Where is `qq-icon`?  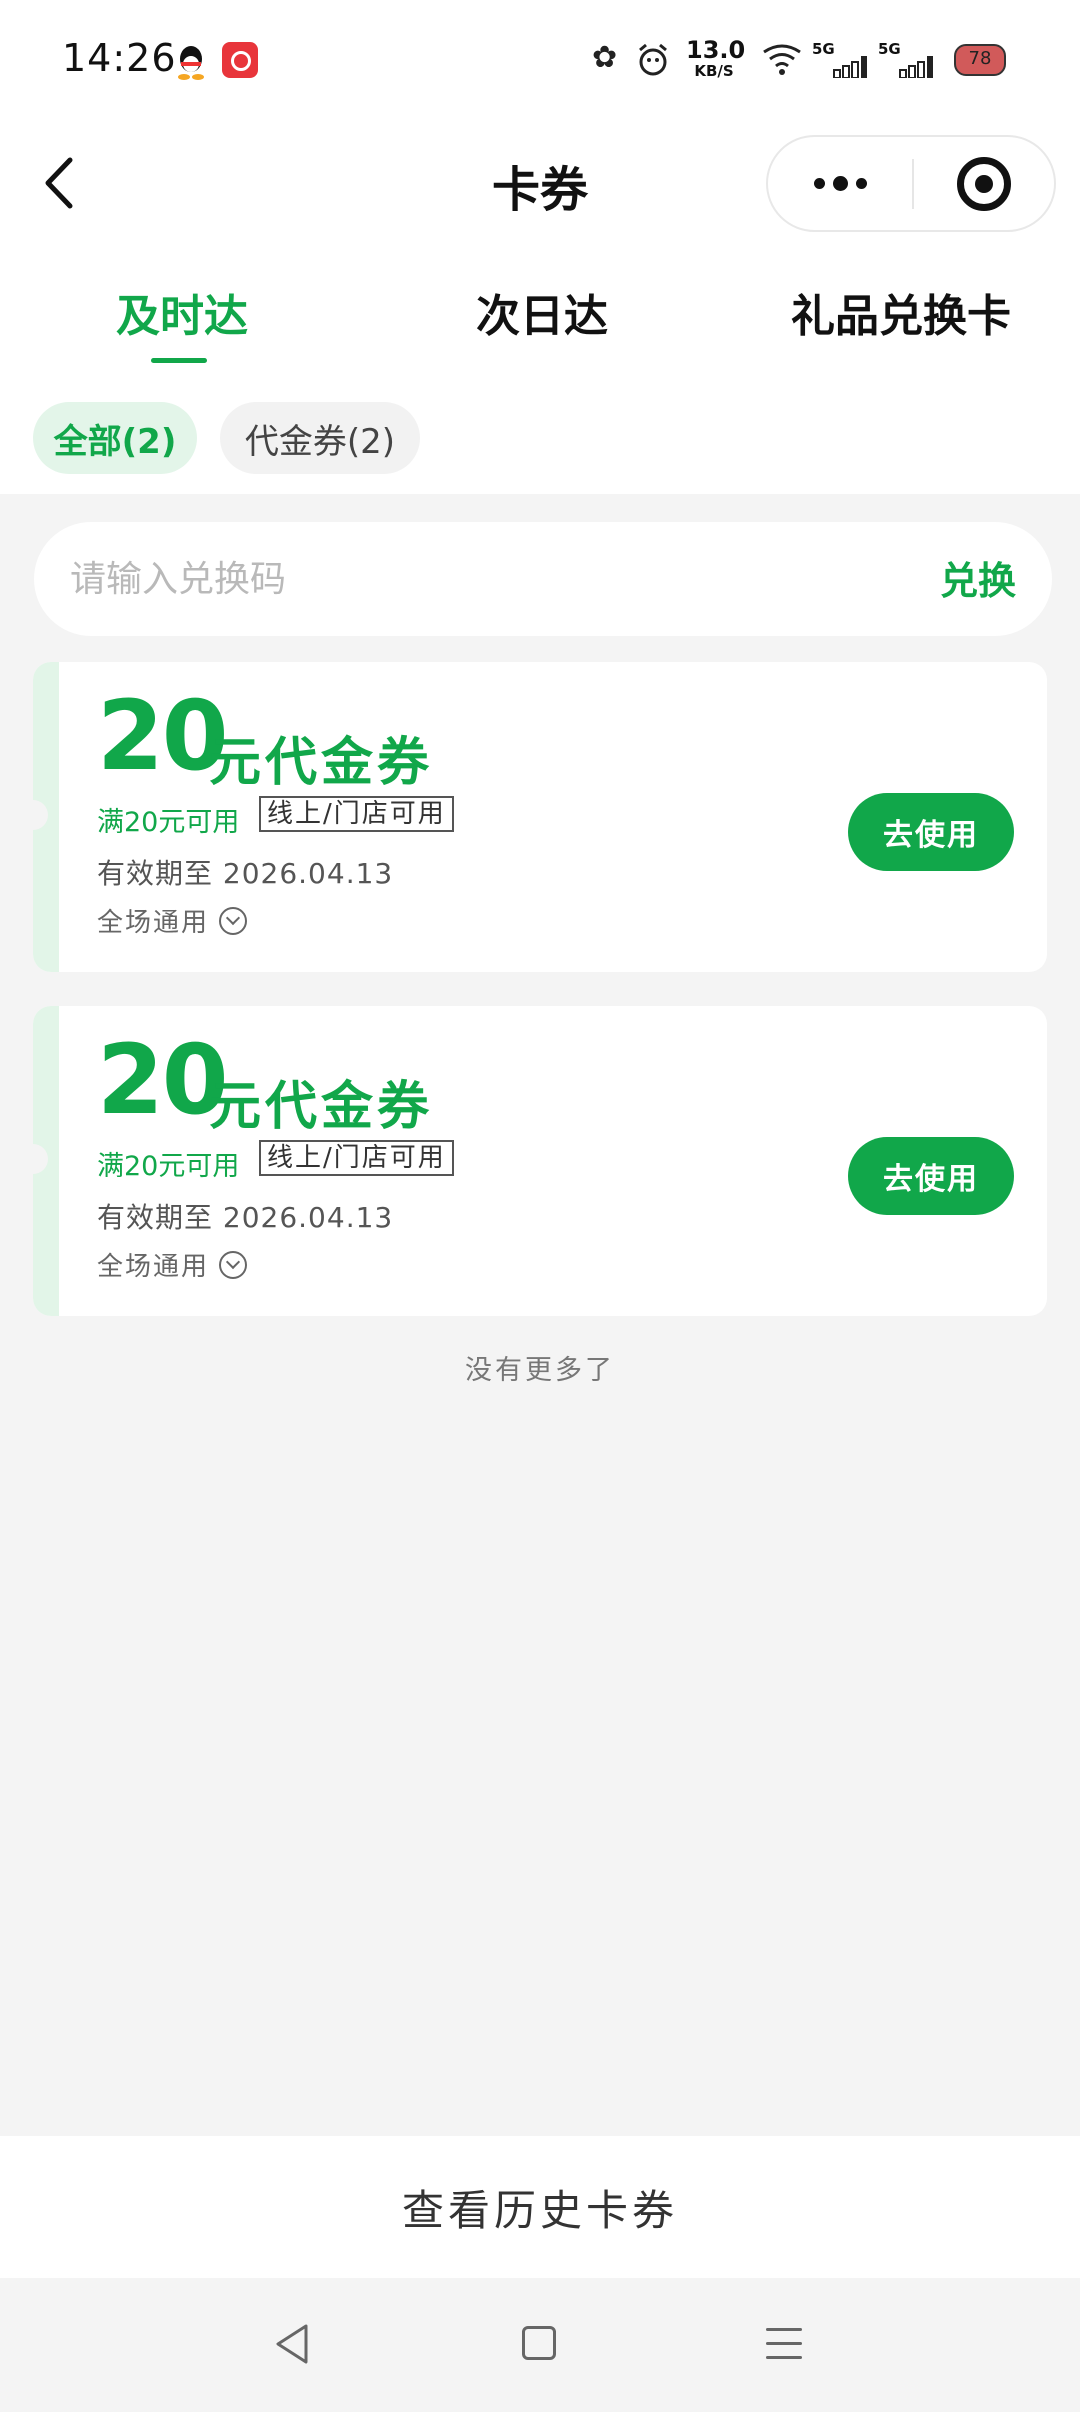 qq-icon is located at coordinates (191, 63).